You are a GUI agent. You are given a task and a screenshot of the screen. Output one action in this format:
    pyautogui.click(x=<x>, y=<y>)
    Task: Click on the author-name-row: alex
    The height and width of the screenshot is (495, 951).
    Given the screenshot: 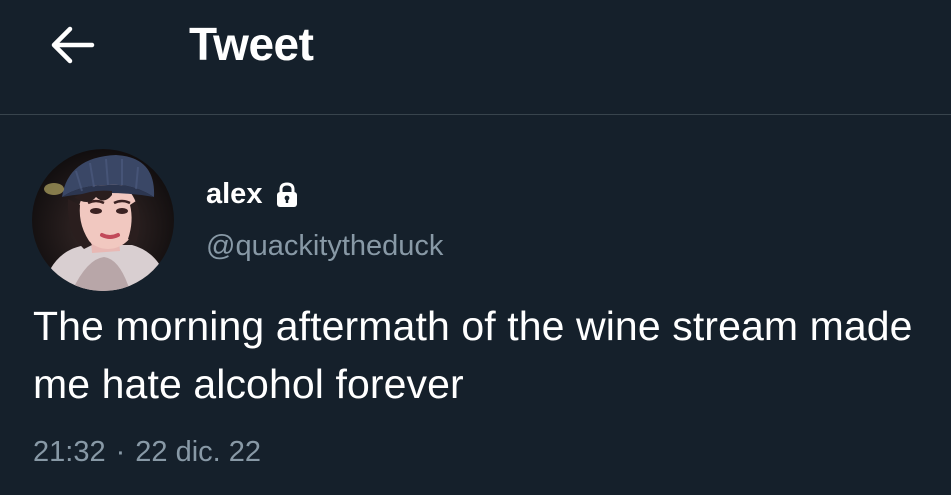 What is the action you would take?
    pyautogui.click(x=252, y=194)
    